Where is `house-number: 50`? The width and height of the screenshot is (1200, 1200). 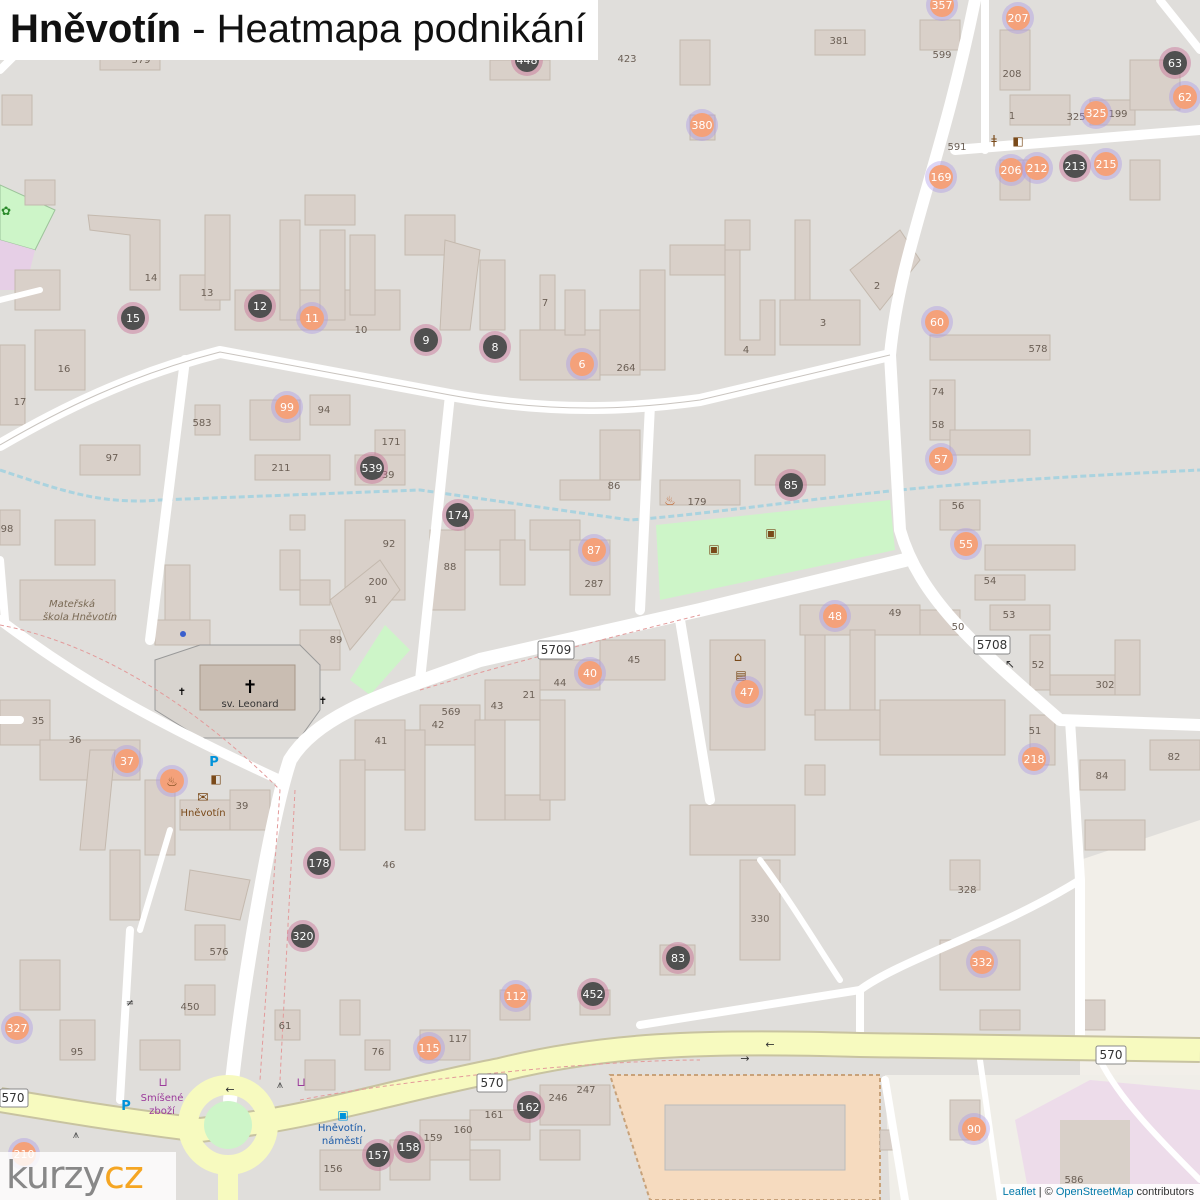
house-number: 50 is located at coordinates (958, 627).